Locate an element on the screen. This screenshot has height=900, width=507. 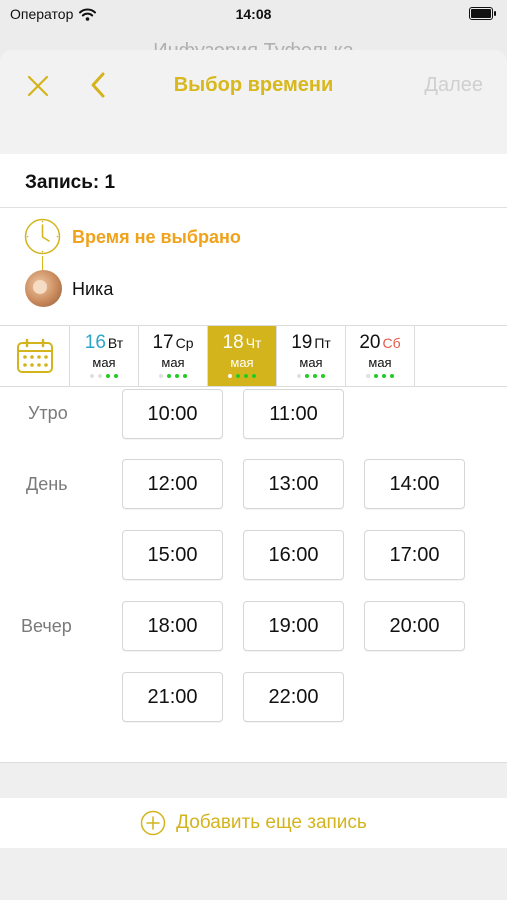
time-slot: 22:00 is located at coordinates (293, 697).